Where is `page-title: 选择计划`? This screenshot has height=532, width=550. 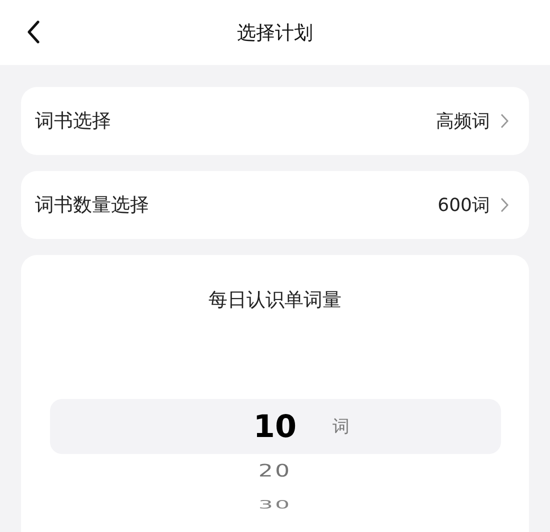
page-title: 选择计划 is located at coordinates (275, 33).